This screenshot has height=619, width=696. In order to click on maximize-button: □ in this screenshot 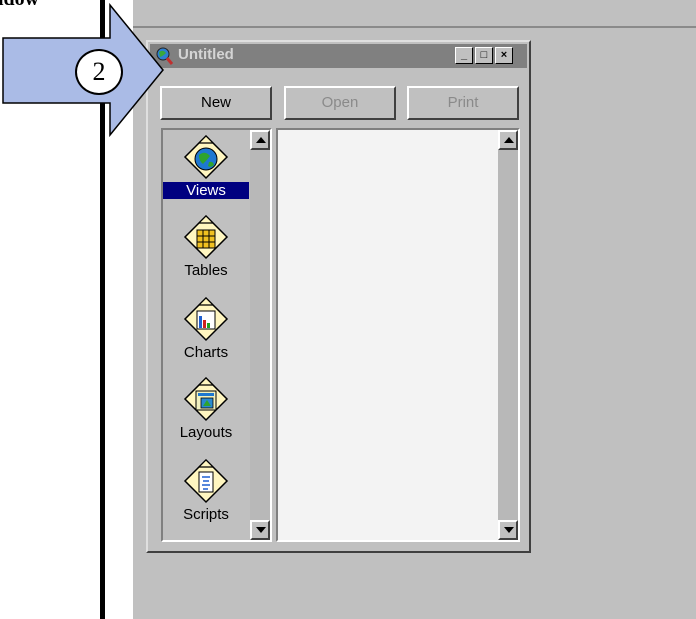, I will do `click(484, 55)`.